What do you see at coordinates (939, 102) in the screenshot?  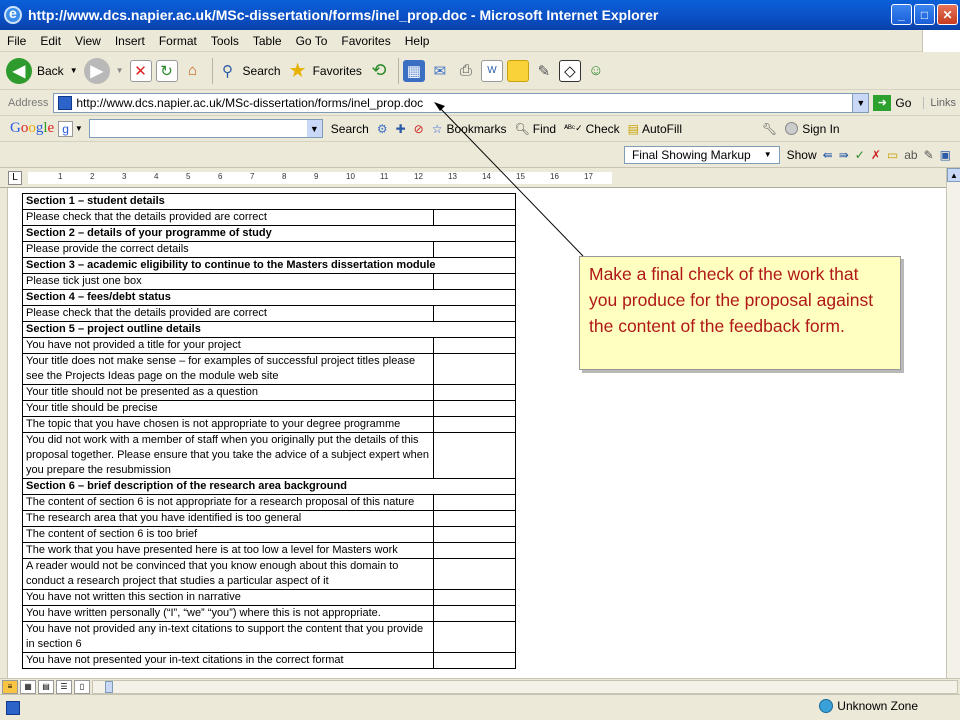 I see `links-button: Links` at bounding box center [939, 102].